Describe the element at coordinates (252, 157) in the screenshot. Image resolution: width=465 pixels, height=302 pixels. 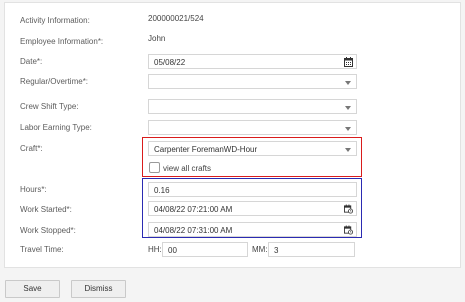
I see `craft-highlight-box` at that location.